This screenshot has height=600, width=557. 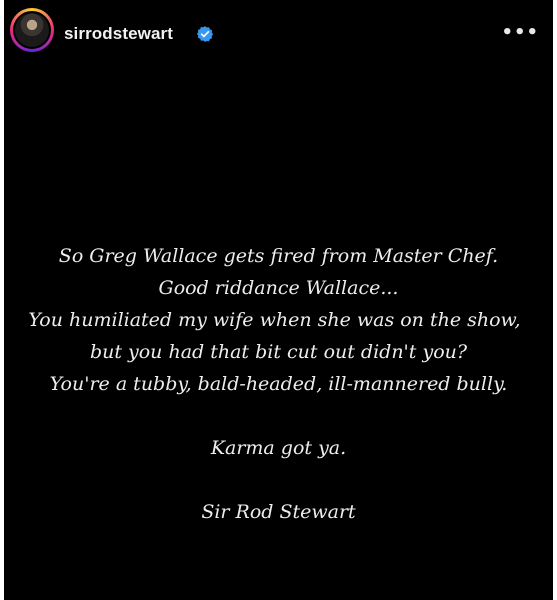 What do you see at coordinates (278, 448) in the screenshot?
I see `story-line: Karma got ya.` at bounding box center [278, 448].